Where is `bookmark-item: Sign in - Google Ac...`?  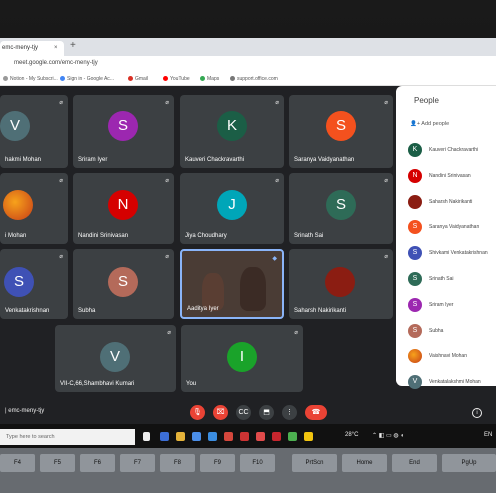 bookmark-item: Sign in - Google Ac... is located at coordinates (87, 79).